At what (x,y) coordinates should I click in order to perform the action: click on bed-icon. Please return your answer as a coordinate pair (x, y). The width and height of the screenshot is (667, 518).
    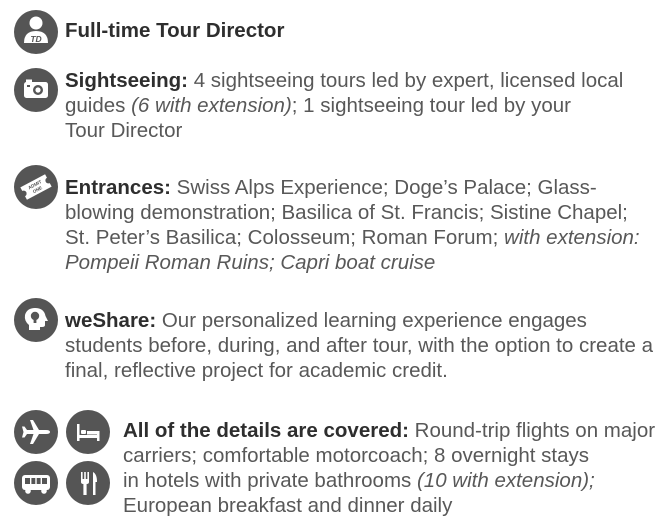
    Looking at the image, I should click on (88, 432).